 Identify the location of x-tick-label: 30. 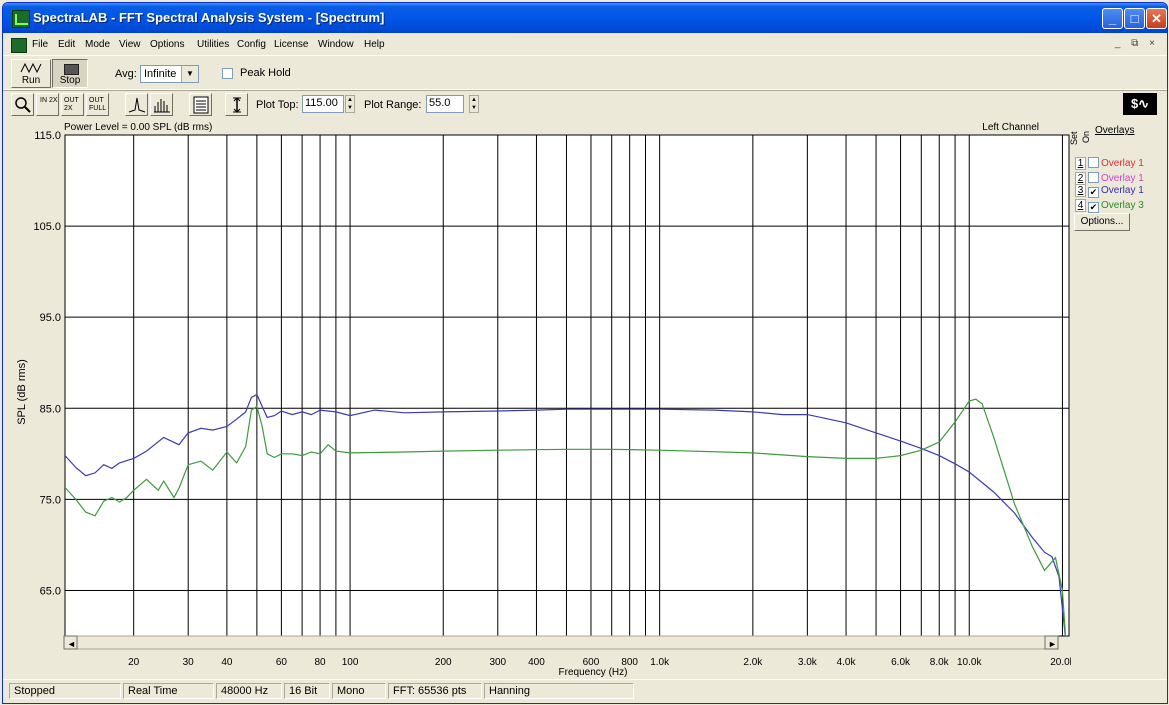
(189, 662).